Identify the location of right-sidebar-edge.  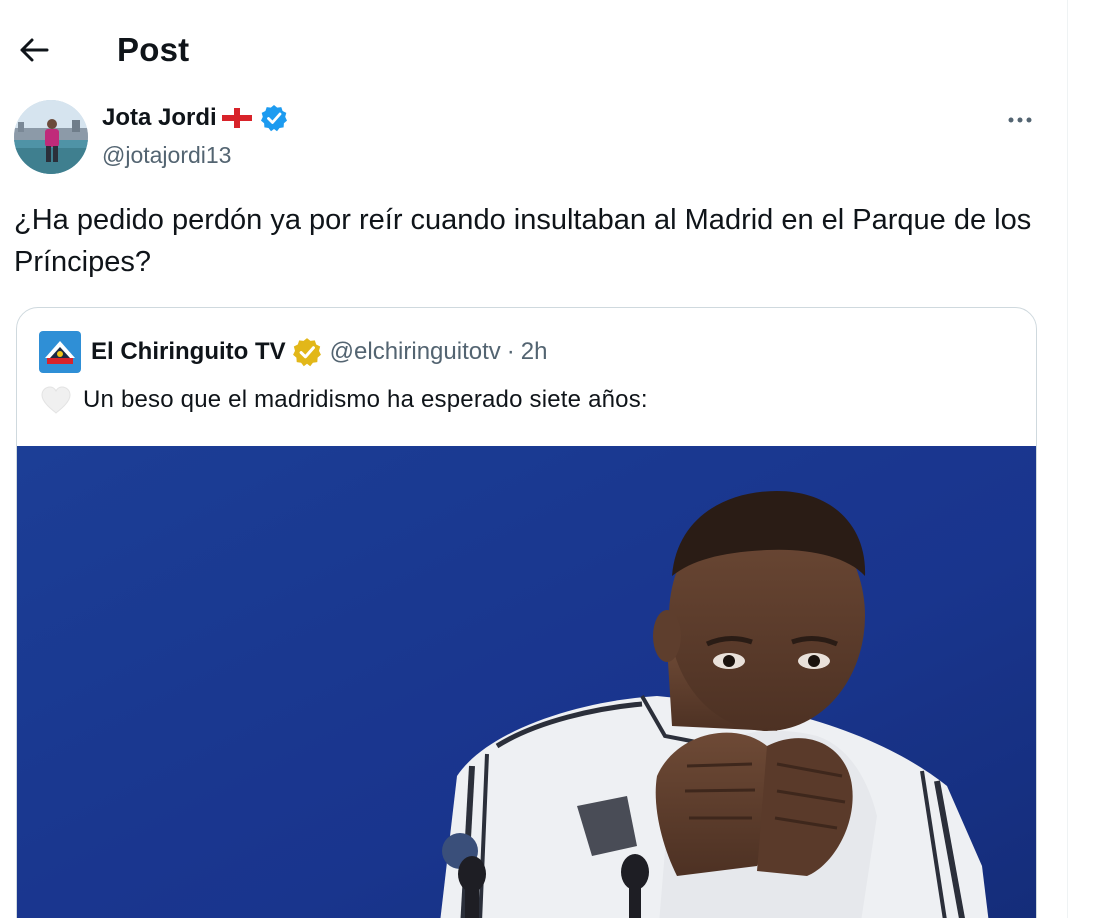
(1089, 459).